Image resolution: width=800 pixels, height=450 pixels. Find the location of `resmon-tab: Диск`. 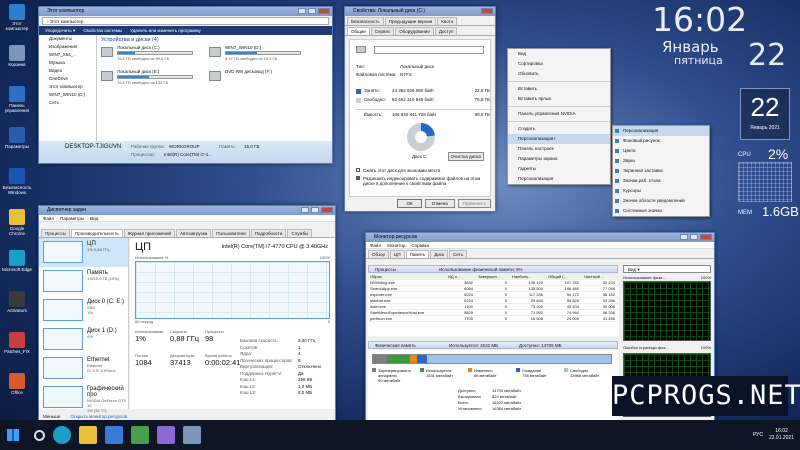

resmon-tab: Диск is located at coordinates (439, 254).